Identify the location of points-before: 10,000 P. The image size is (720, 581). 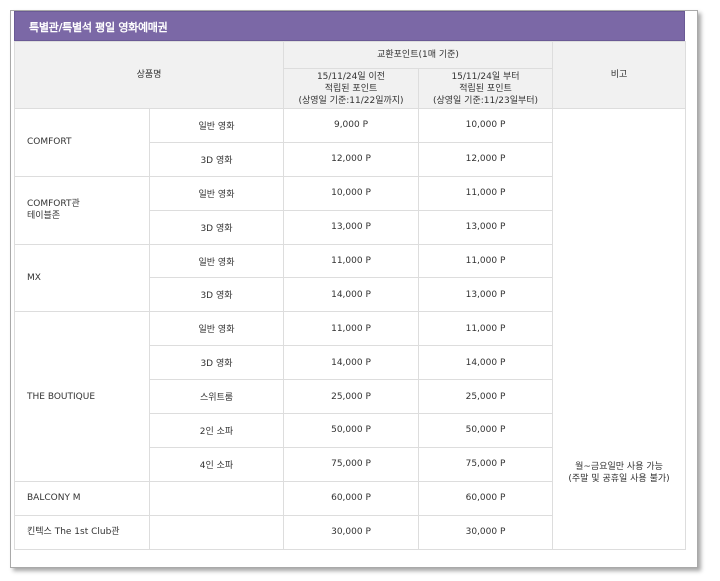
(351, 193).